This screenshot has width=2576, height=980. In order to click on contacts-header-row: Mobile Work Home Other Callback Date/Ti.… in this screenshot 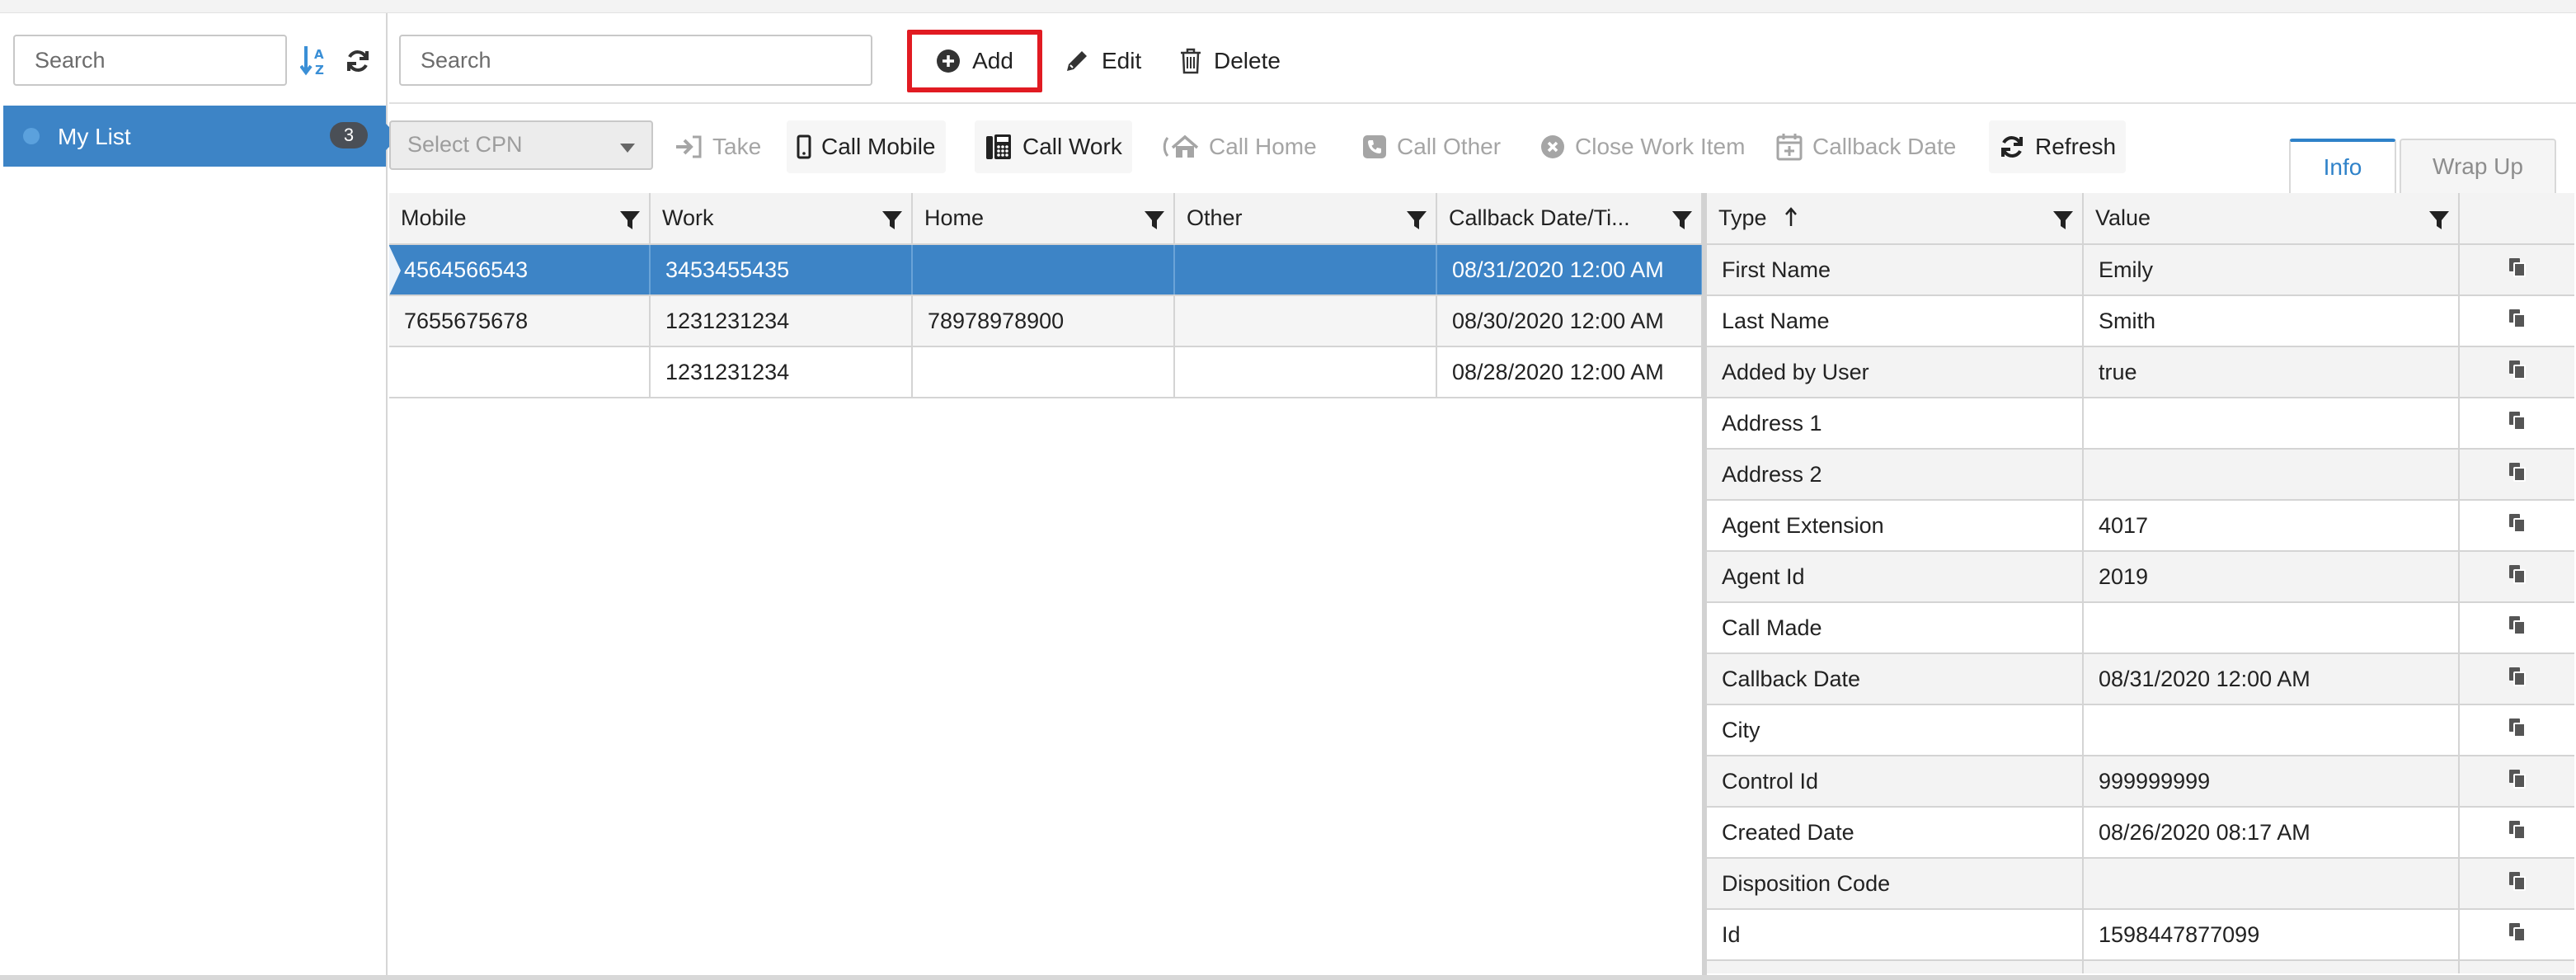, I will do `click(1046, 219)`.